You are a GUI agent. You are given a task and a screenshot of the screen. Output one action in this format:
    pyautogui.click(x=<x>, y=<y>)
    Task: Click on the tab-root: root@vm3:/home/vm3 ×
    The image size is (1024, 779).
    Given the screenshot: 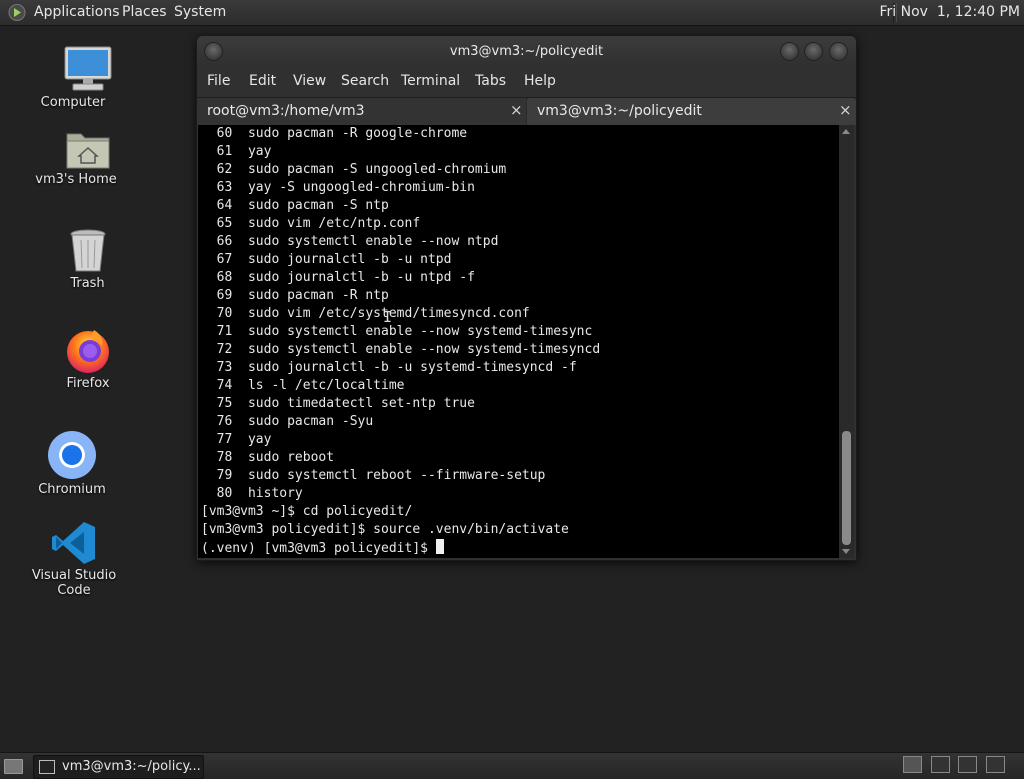 What is the action you would take?
    pyautogui.click(x=361, y=111)
    